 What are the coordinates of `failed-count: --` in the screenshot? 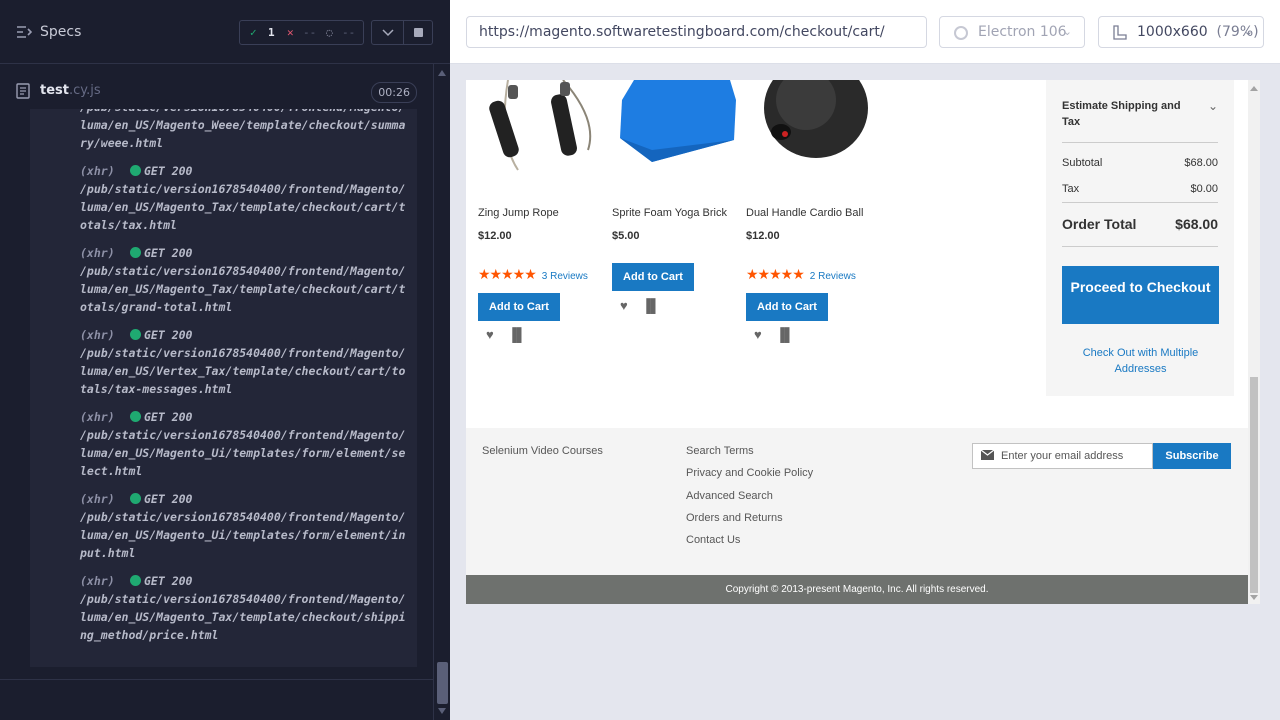 It's located at (310, 32).